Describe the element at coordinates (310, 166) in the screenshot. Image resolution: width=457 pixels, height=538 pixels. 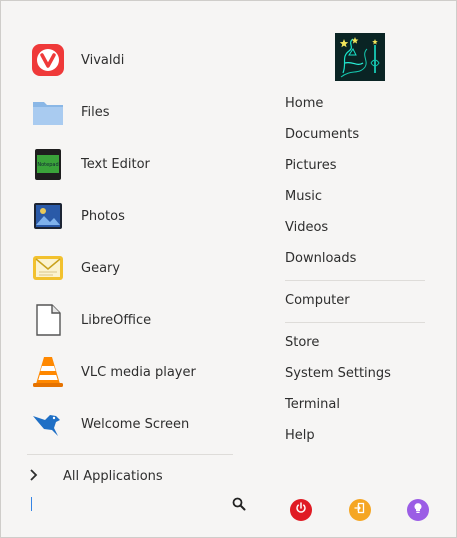
I see `place-pictures: Pictures` at that location.